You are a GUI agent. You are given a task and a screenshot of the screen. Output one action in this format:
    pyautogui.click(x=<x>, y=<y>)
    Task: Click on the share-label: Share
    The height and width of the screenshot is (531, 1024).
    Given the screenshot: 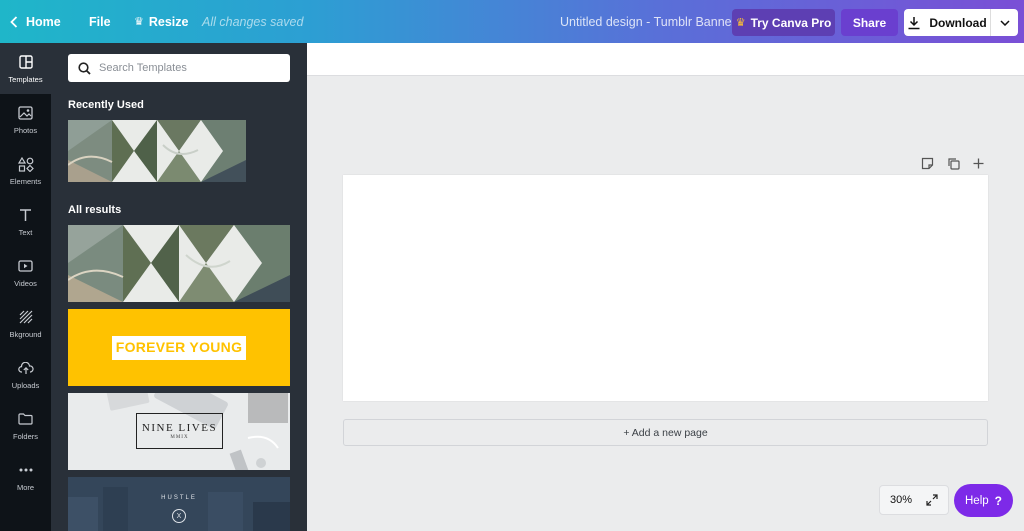 What is the action you would take?
    pyautogui.click(x=869, y=22)
    